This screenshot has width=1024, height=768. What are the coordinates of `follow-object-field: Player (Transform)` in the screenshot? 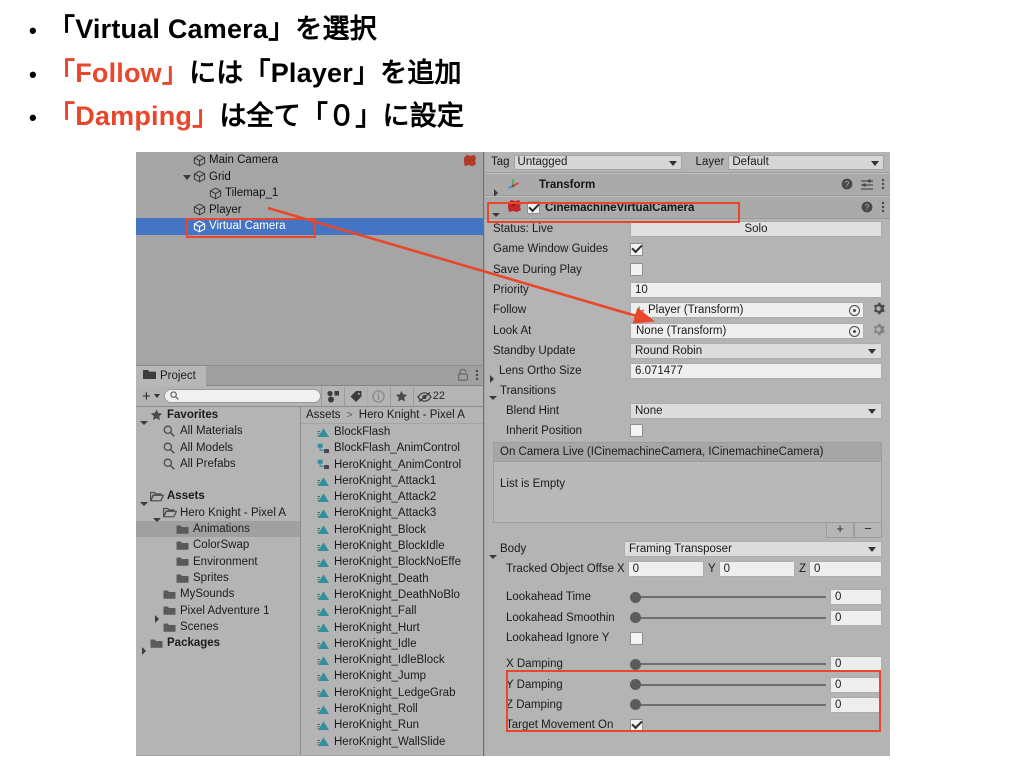 It's located at (747, 310).